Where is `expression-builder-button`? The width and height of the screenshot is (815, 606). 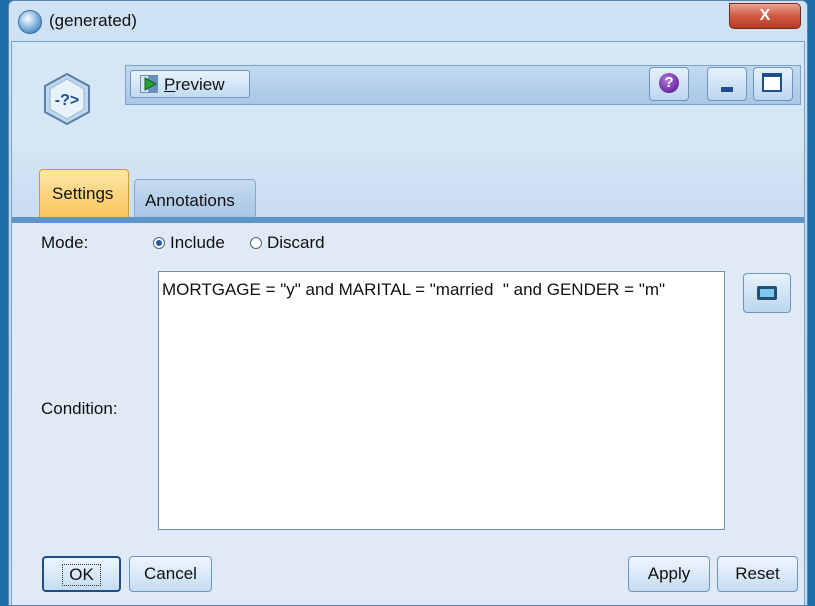 expression-builder-button is located at coordinates (767, 293).